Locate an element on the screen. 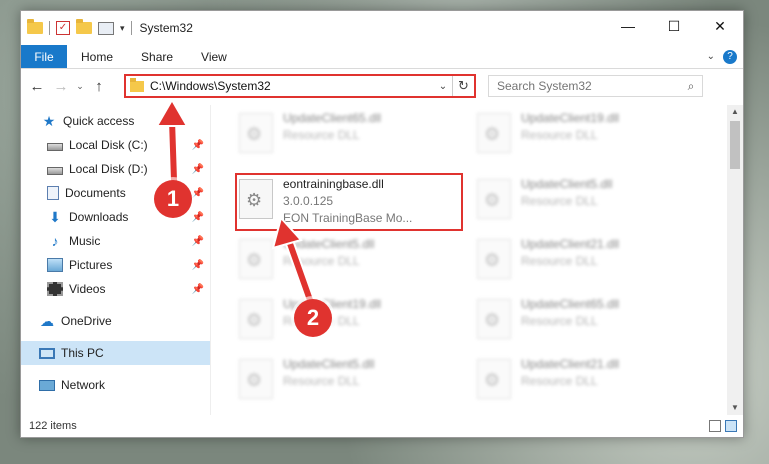 The image size is (769, 464). sidebar-item-videos: Videos 📌 is located at coordinates (115, 289).